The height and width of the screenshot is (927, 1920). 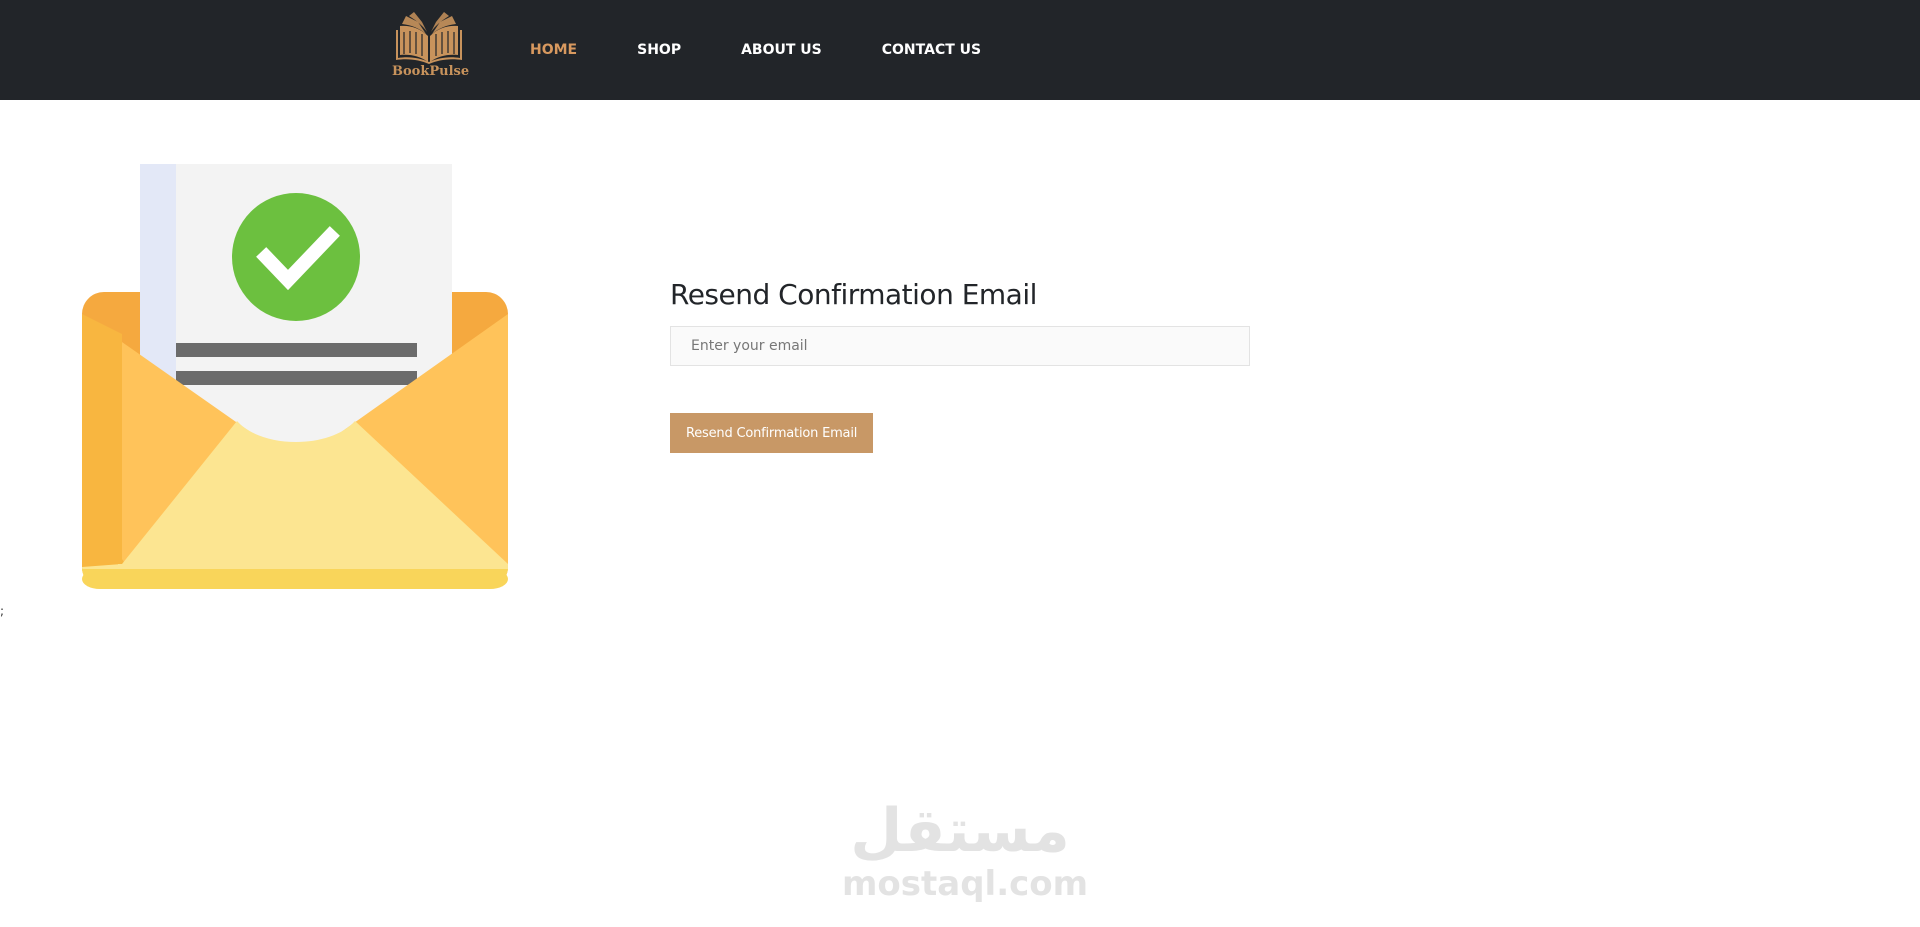 I want to click on nav-item-contact-us: CONTACT US, so click(x=931, y=50).